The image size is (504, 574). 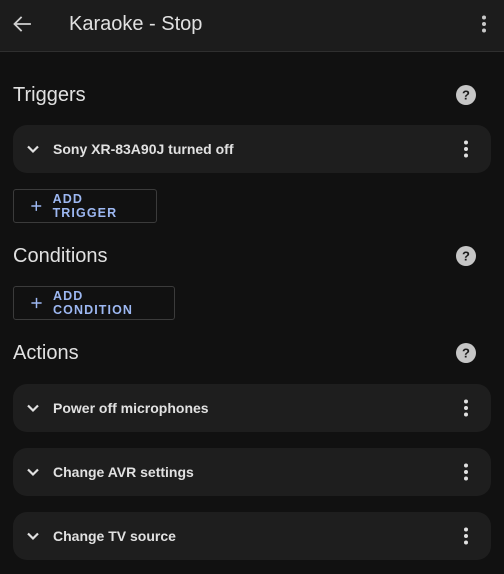 I want to click on overflow-menu-button, so click(x=484, y=24).